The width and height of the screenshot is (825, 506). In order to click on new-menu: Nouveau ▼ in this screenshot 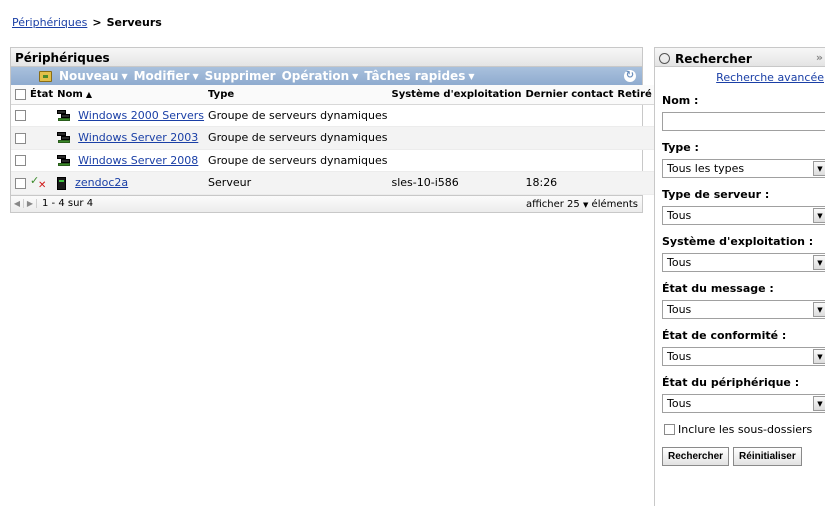, I will do `click(83, 76)`.